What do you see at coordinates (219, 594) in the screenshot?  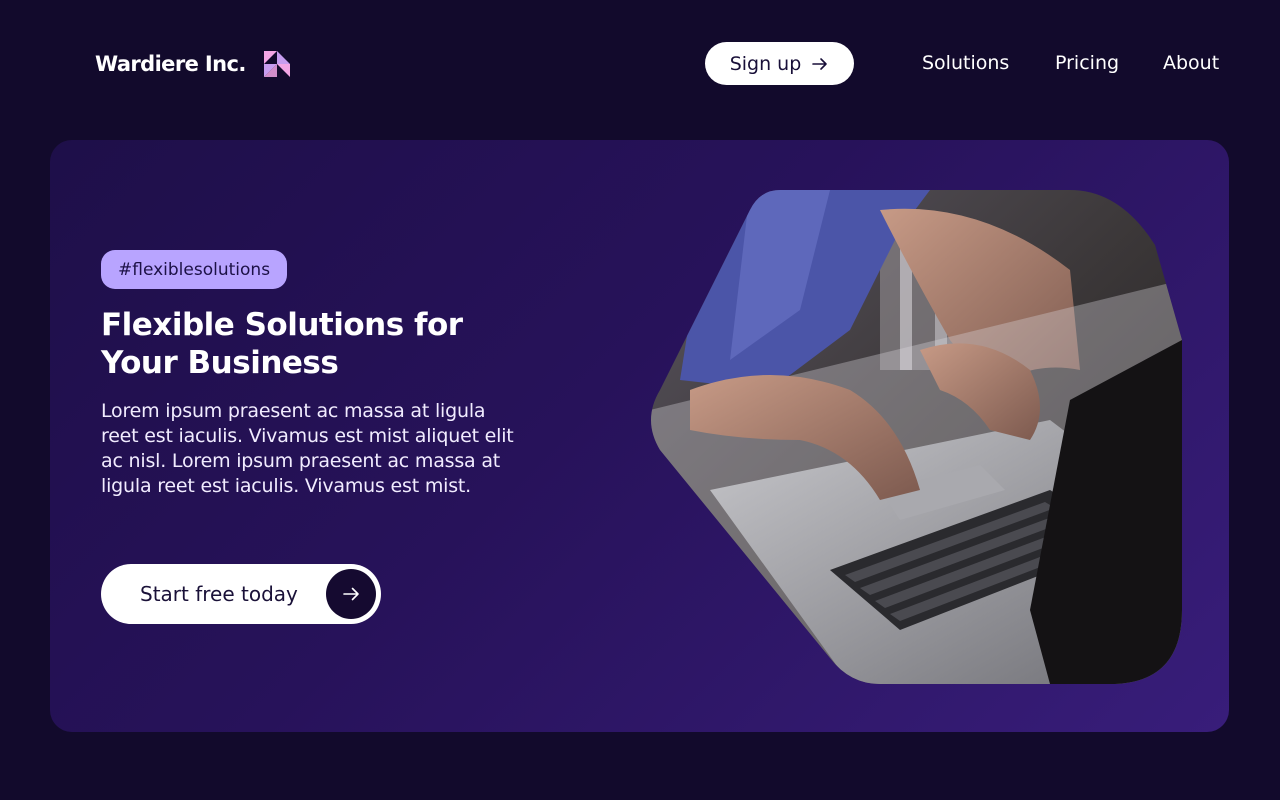 I see `cta-label: Start free today` at bounding box center [219, 594].